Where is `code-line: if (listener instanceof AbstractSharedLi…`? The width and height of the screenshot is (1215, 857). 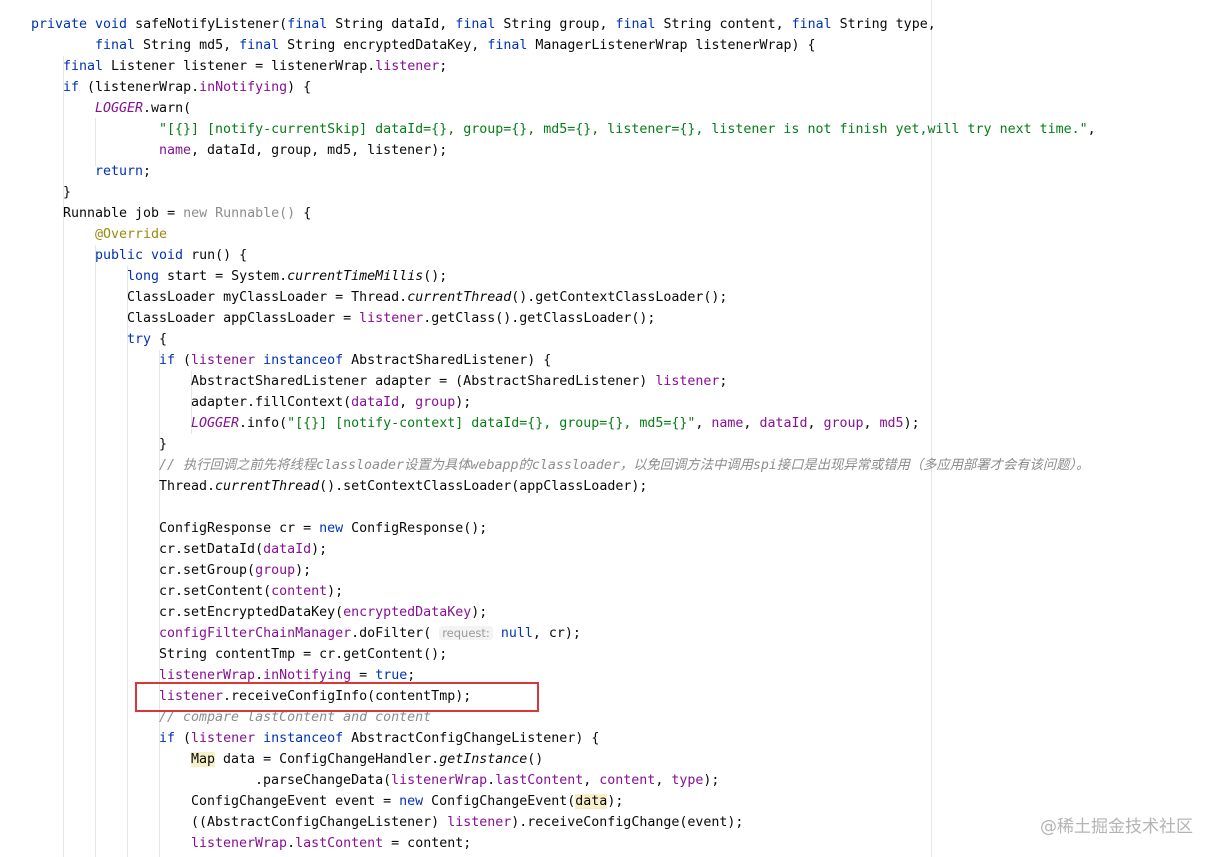
code-line: if (listener instanceof AbstractSharedLi… is located at coordinates (355, 360).